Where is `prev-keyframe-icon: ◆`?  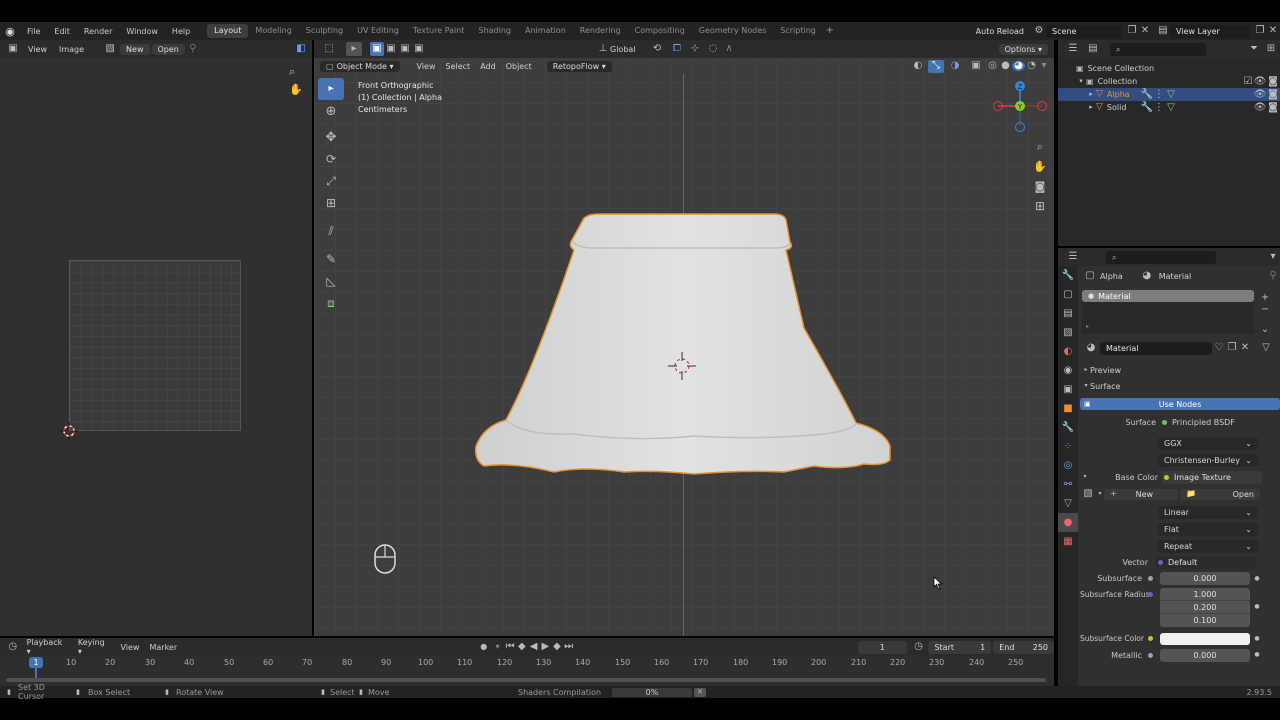
prev-keyframe-icon: ◆ is located at coordinates (522, 647).